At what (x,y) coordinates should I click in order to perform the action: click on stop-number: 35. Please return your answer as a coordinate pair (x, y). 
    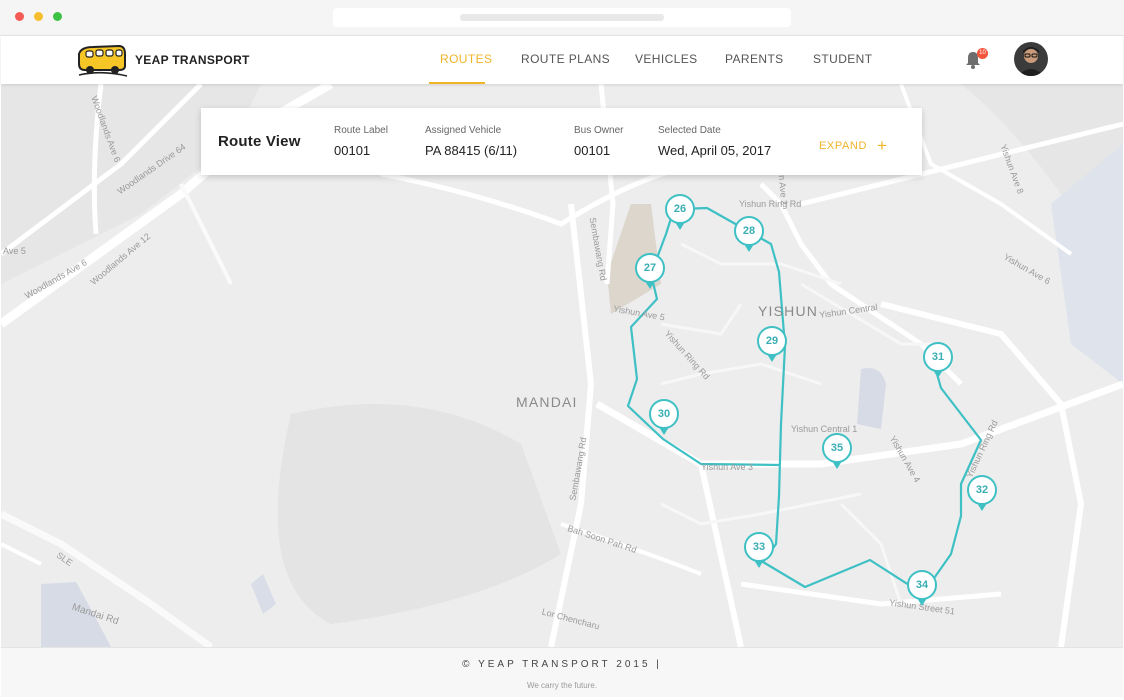
    Looking at the image, I should click on (837, 448).